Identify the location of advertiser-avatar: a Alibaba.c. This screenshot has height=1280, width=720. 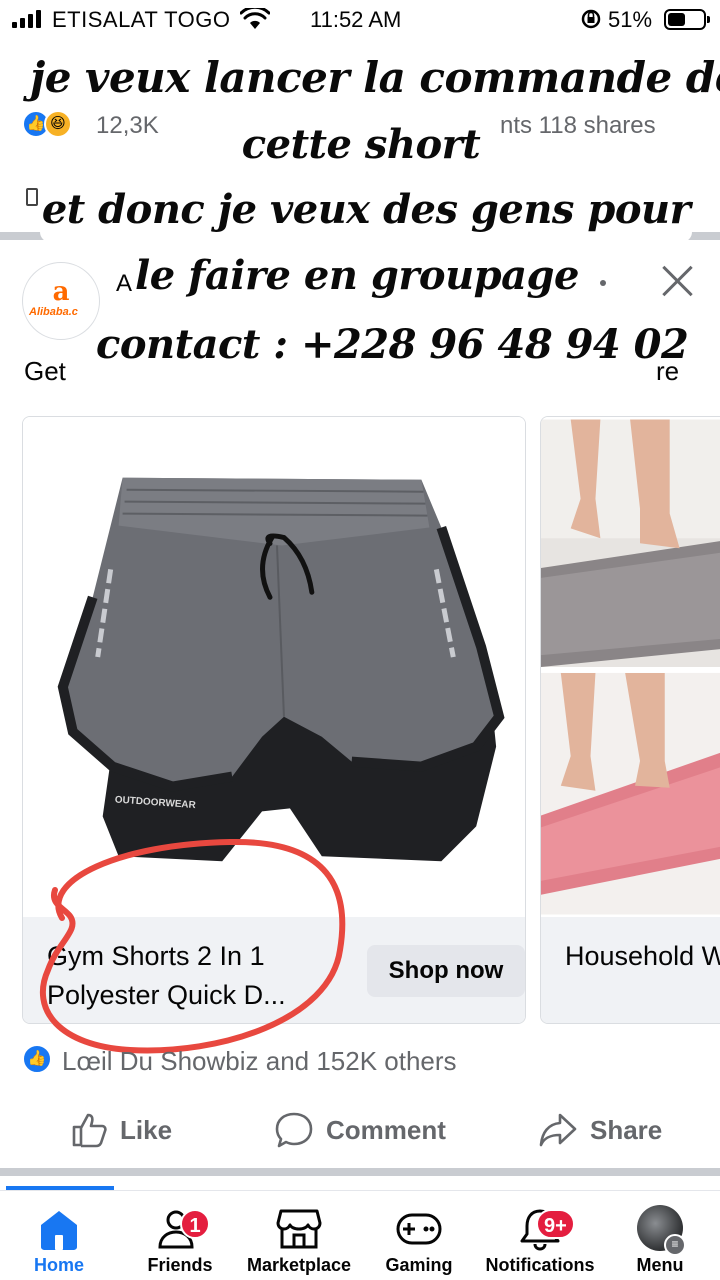
(61, 301).